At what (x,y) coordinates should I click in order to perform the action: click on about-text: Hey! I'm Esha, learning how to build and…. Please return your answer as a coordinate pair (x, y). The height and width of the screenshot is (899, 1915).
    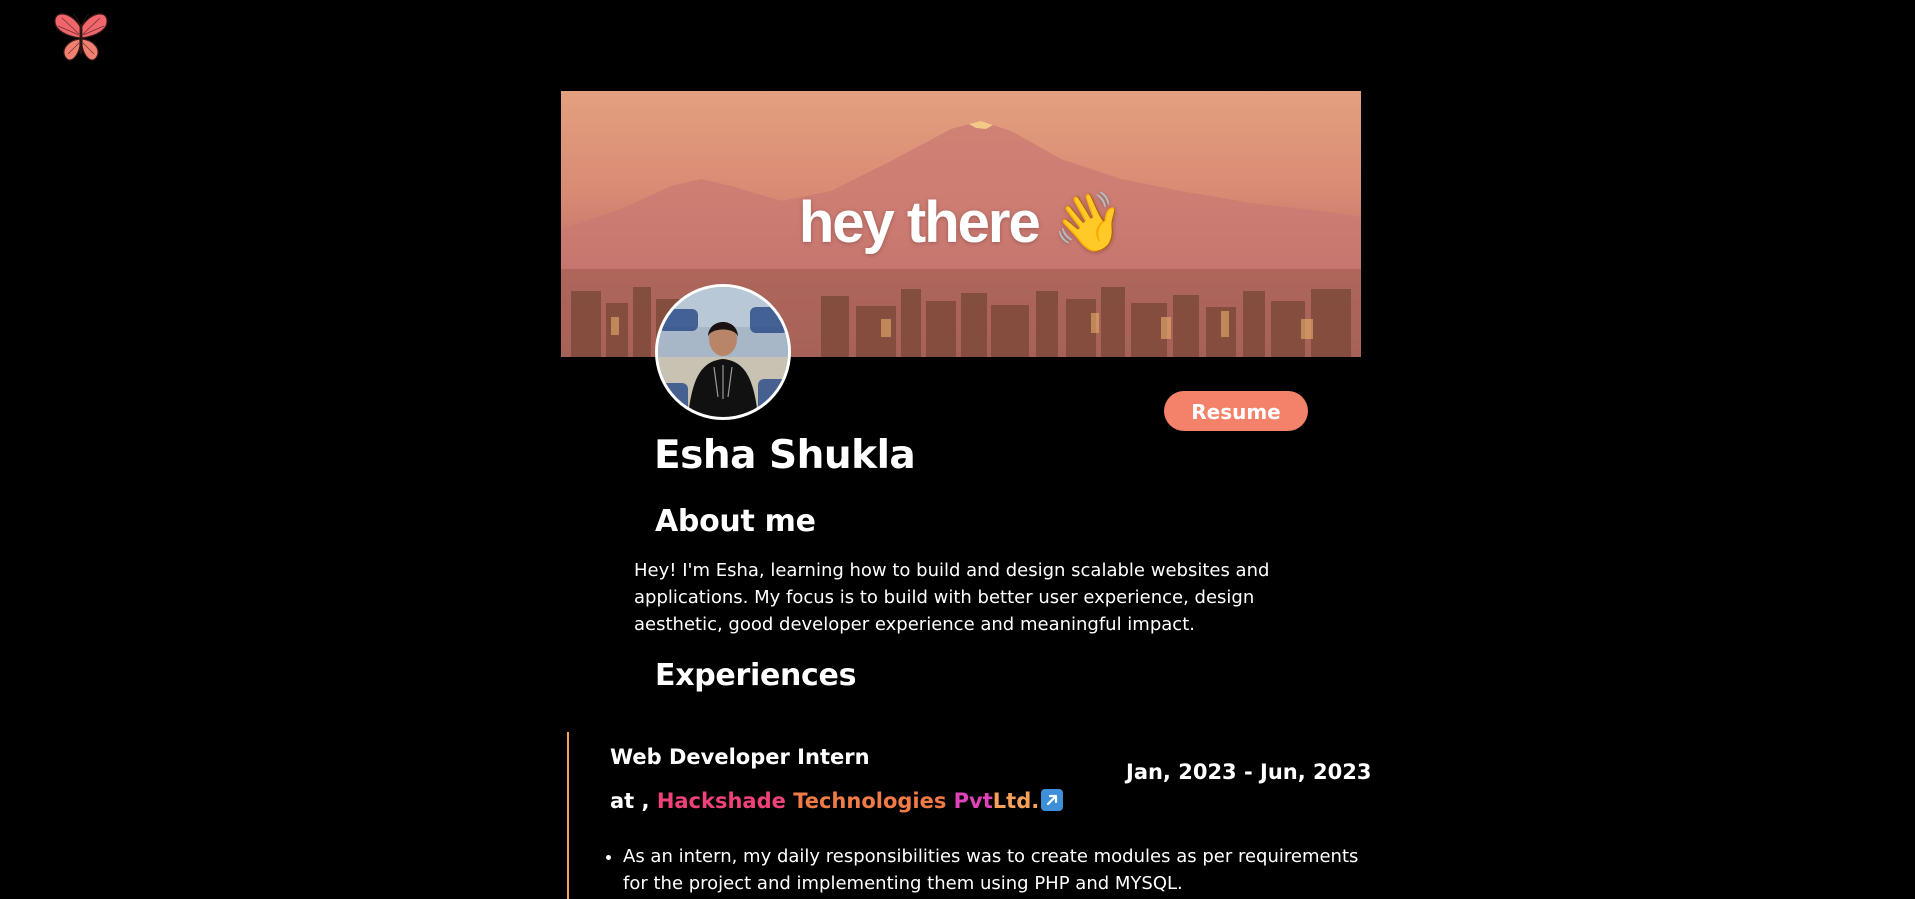
    Looking at the image, I should click on (952, 597).